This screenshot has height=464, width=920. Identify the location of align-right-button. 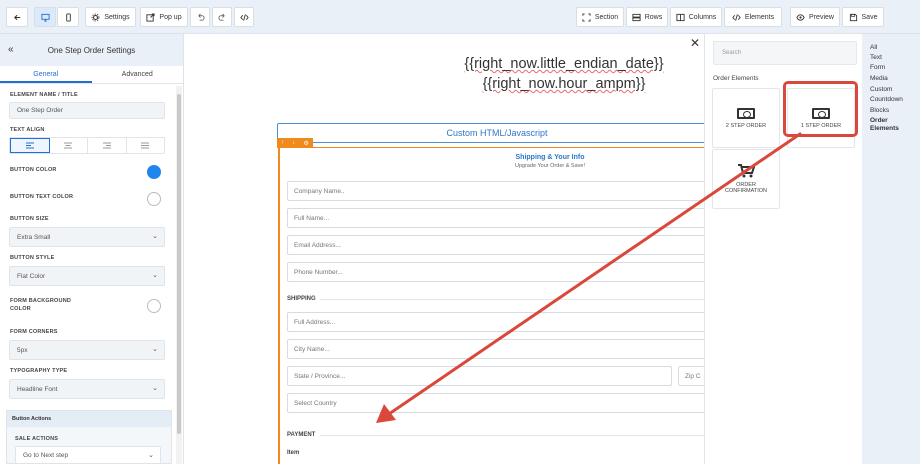
(107, 145).